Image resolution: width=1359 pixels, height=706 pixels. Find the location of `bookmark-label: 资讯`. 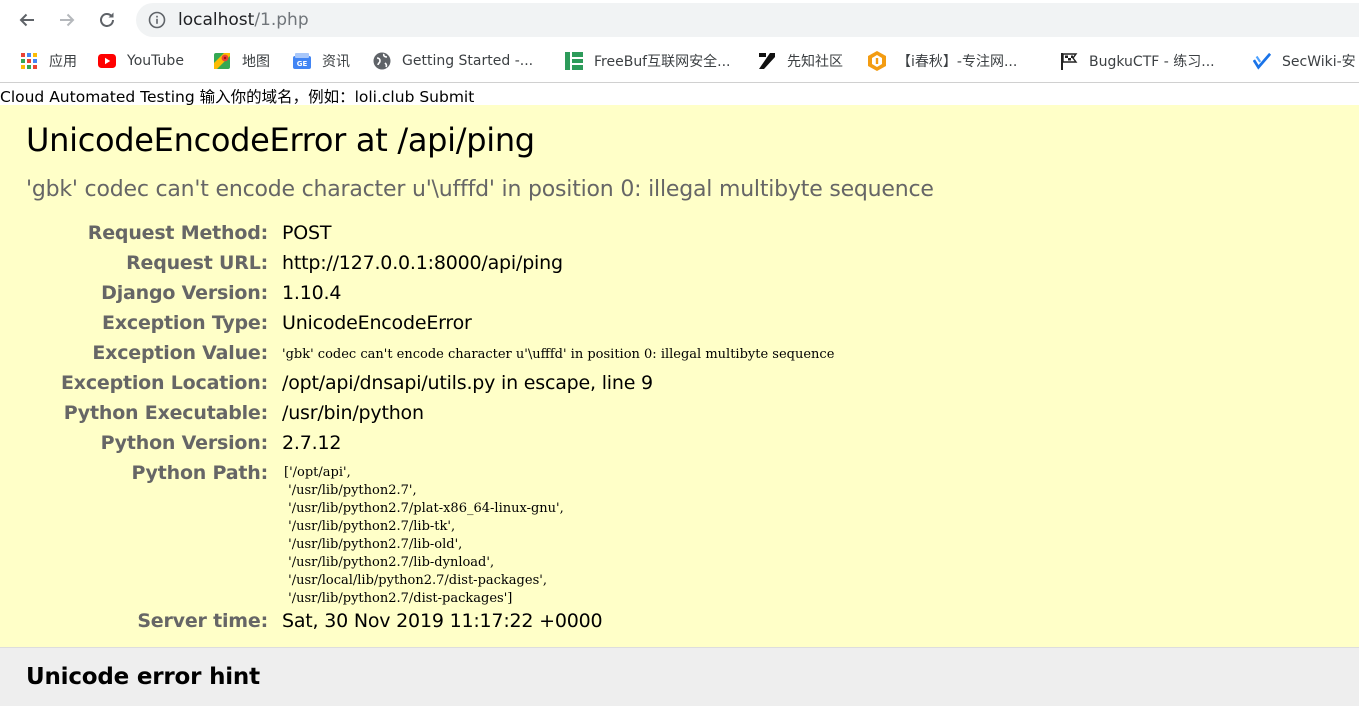

bookmark-label: 资讯 is located at coordinates (336, 62).